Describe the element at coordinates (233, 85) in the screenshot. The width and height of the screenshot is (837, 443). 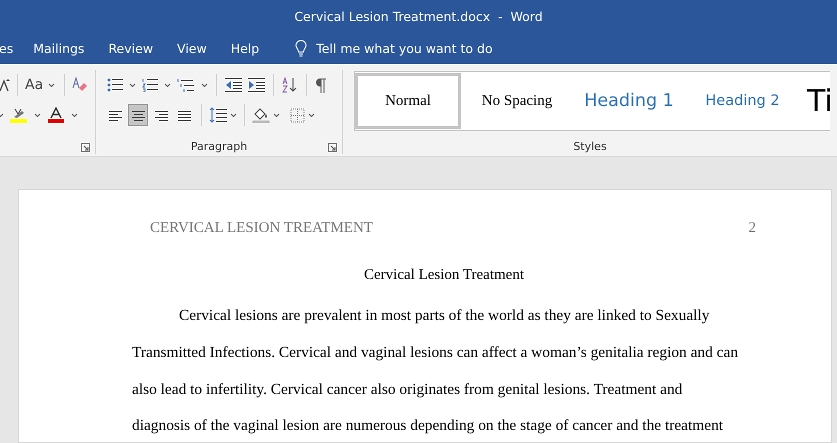
I see `decrease-indent-icon` at that location.